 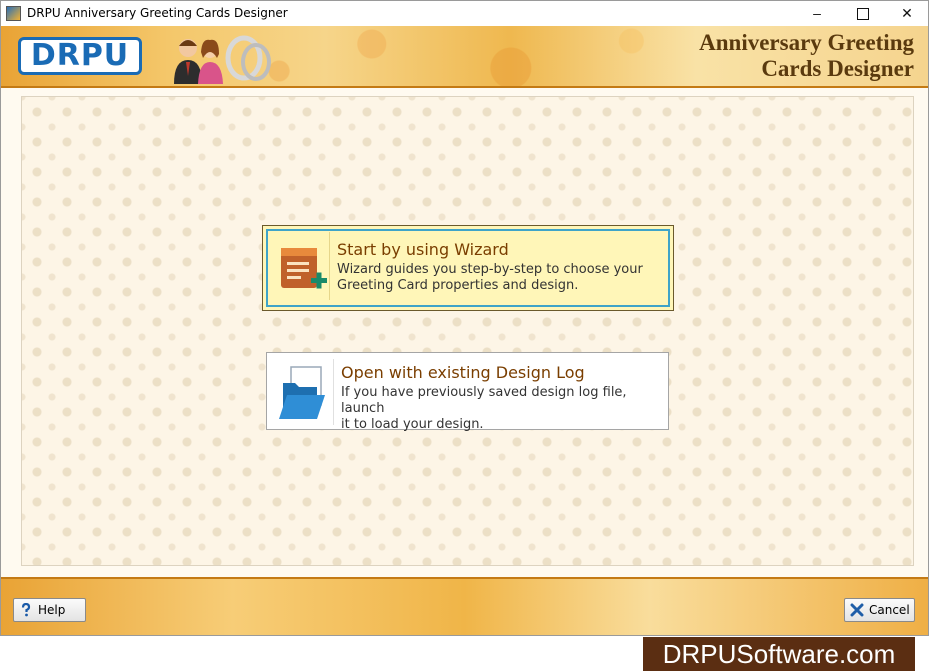 What do you see at coordinates (806, 42) in the screenshot?
I see `heading-line-1: Anniversary Greeting` at bounding box center [806, 42].